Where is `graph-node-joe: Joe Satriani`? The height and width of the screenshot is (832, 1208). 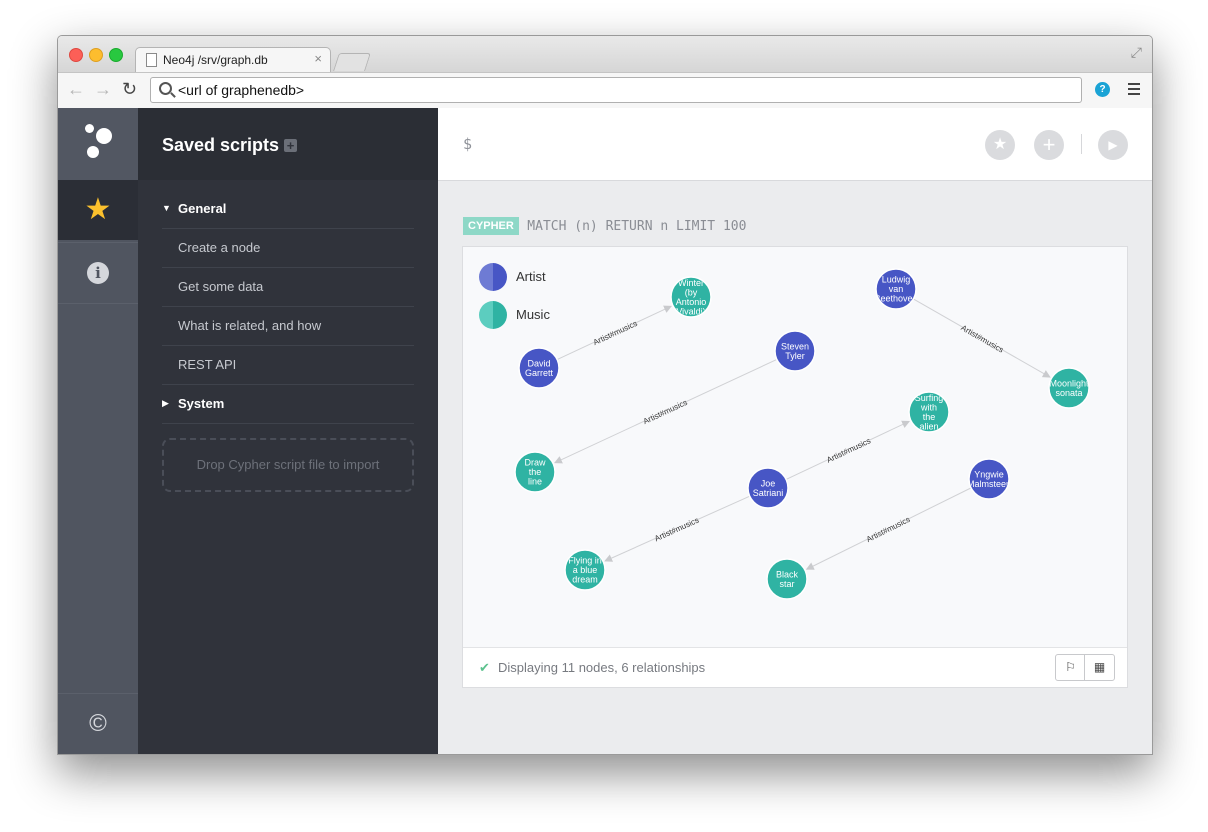
graph-node-joe: Joe Satriani is located at coordinates (768, 488).